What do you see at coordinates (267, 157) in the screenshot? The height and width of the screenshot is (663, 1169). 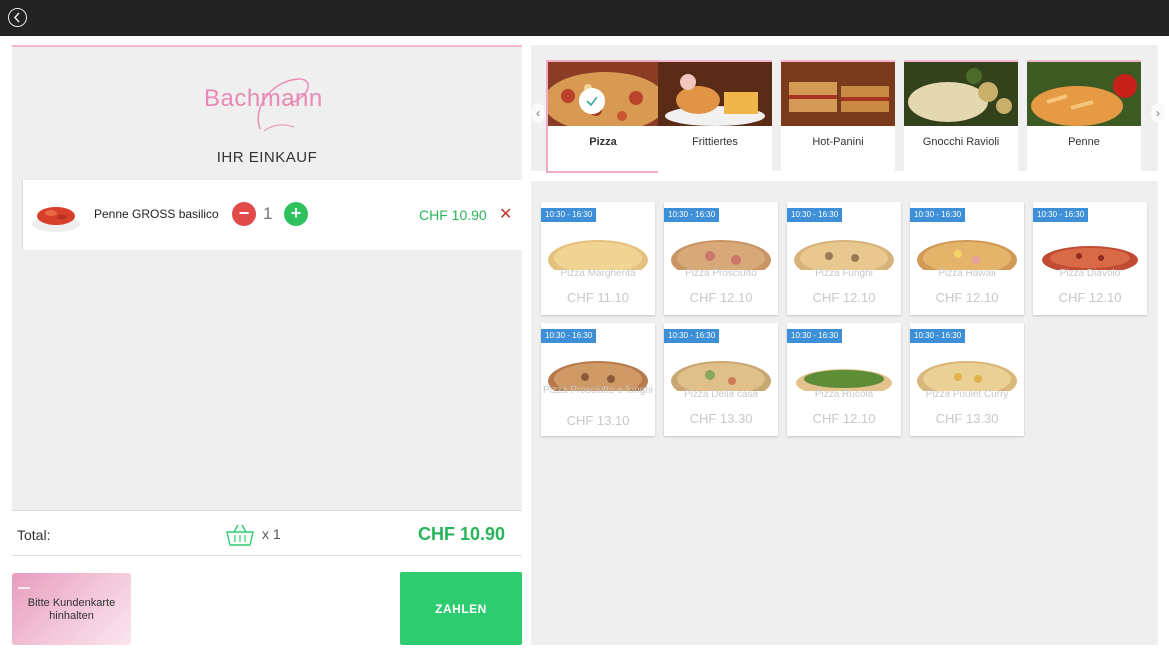 I see `cart-title: IHR EINKAUF` at bounding box center [267, 157].